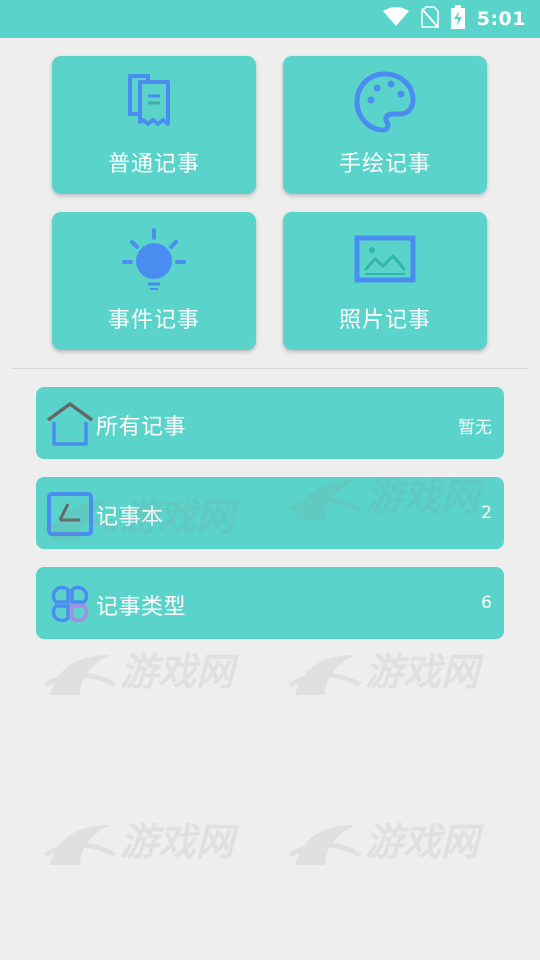  What do you see at coordinates (385, 258) in the screenshot?
I see `picture-icon` at bounding box center [385, 258].